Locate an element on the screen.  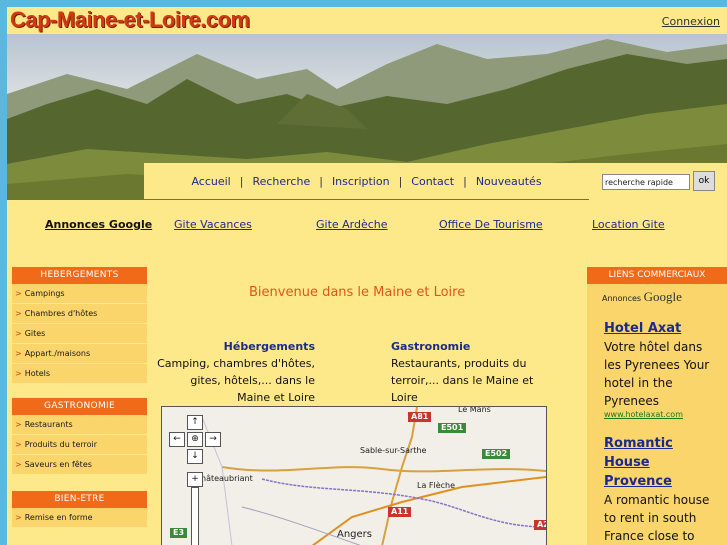
sidebar-item-chambres: > Chambres d'hôtes is located at coordinates (79, 314).